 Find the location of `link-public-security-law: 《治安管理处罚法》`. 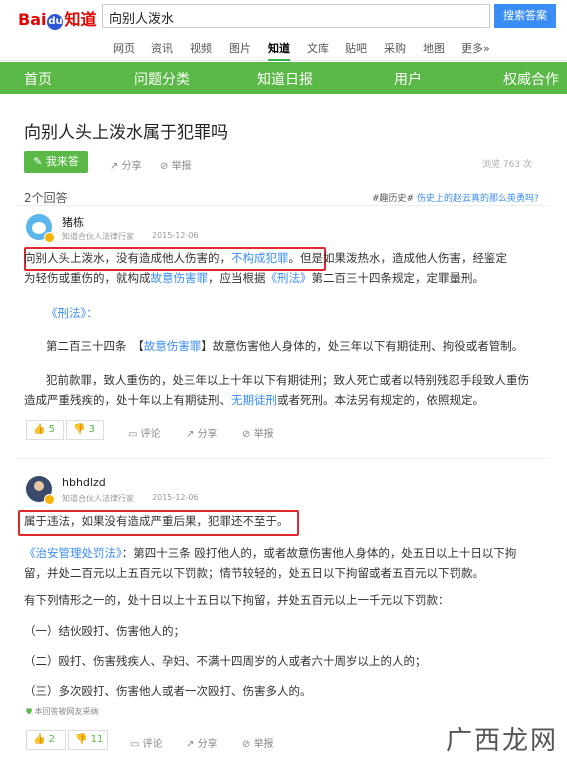

link-public-security-law: 《治安管理处罚法》 is located at coordinates (73, 553).